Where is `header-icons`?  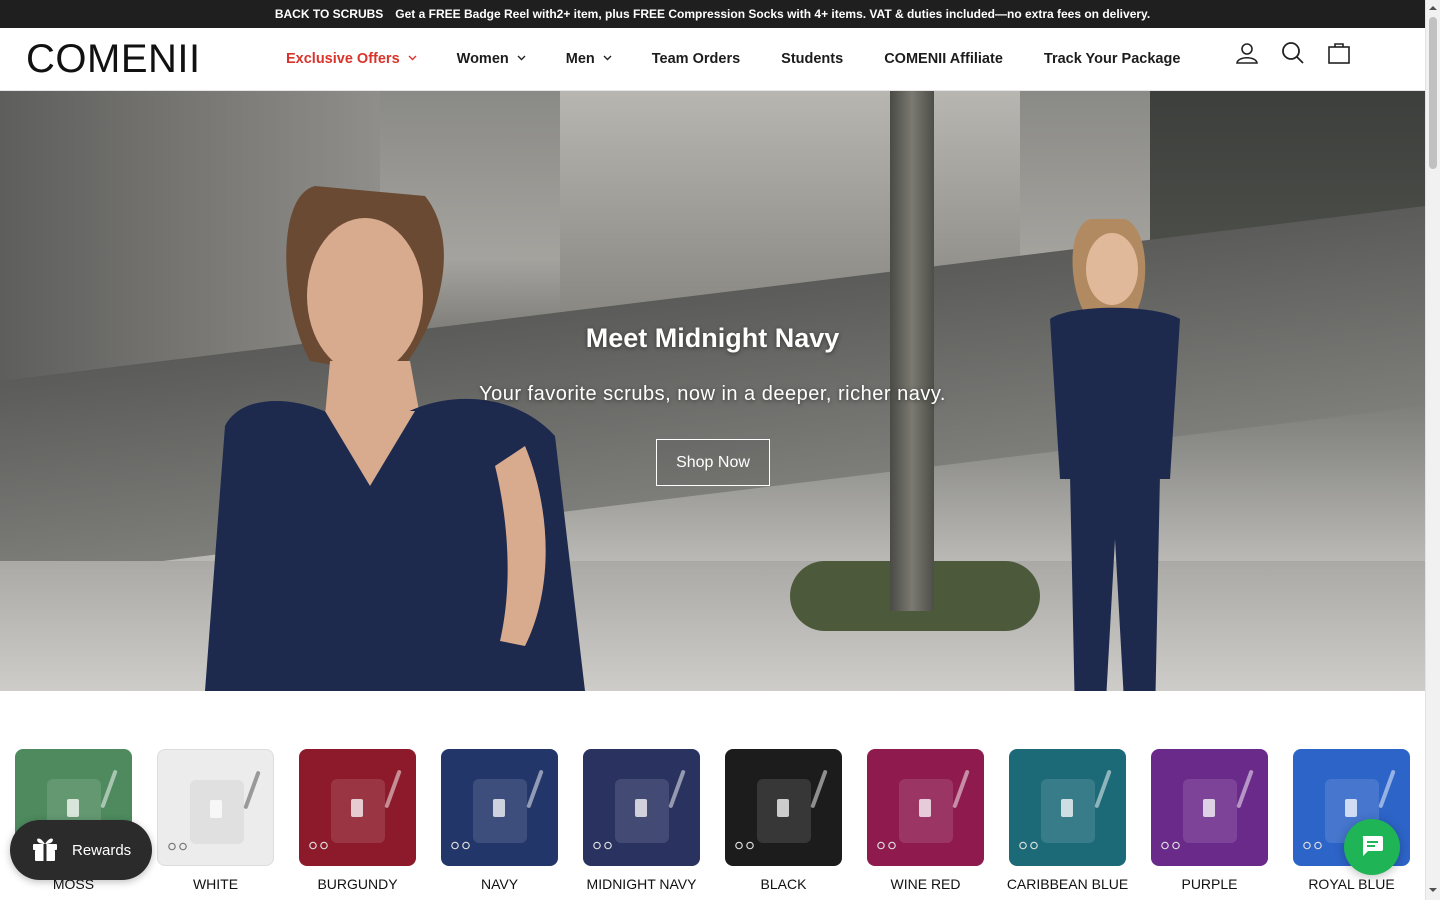
header-icons is located at coordinates (1293, 53).